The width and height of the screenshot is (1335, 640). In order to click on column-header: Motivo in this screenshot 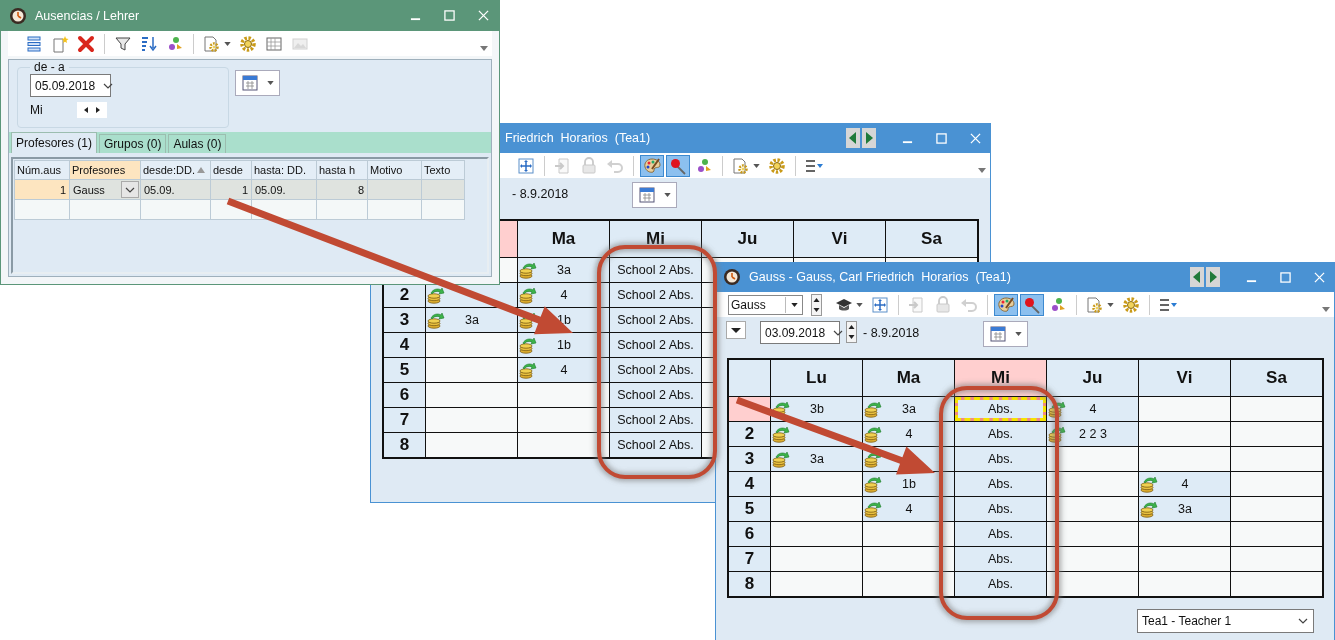, I will do `click(394, 170)`.